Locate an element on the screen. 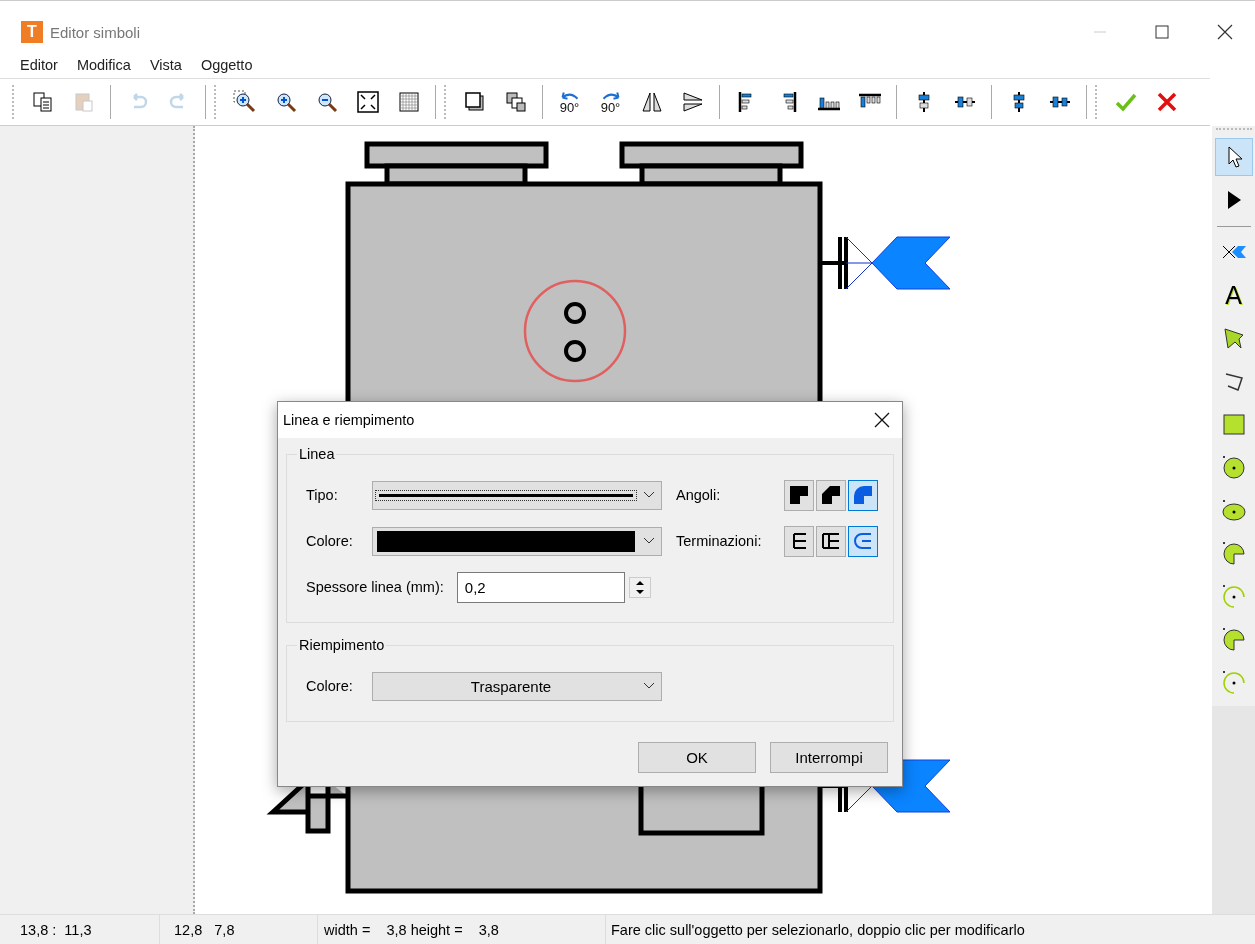 Image resolution: width=1255 pixels, height=944 pixels. fit-icon is located at coordinates (367, 102).